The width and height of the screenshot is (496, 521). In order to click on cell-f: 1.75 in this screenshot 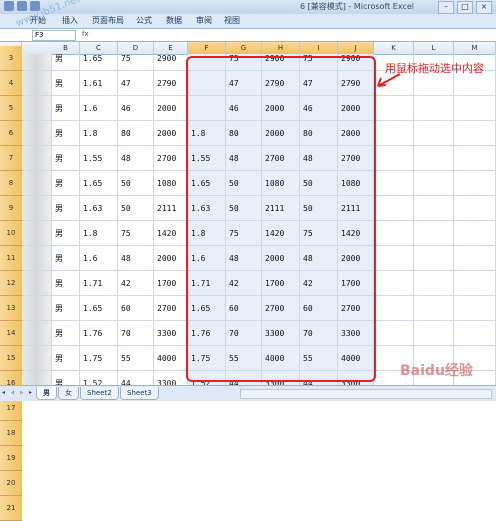, I will do `click(207, 358)`.